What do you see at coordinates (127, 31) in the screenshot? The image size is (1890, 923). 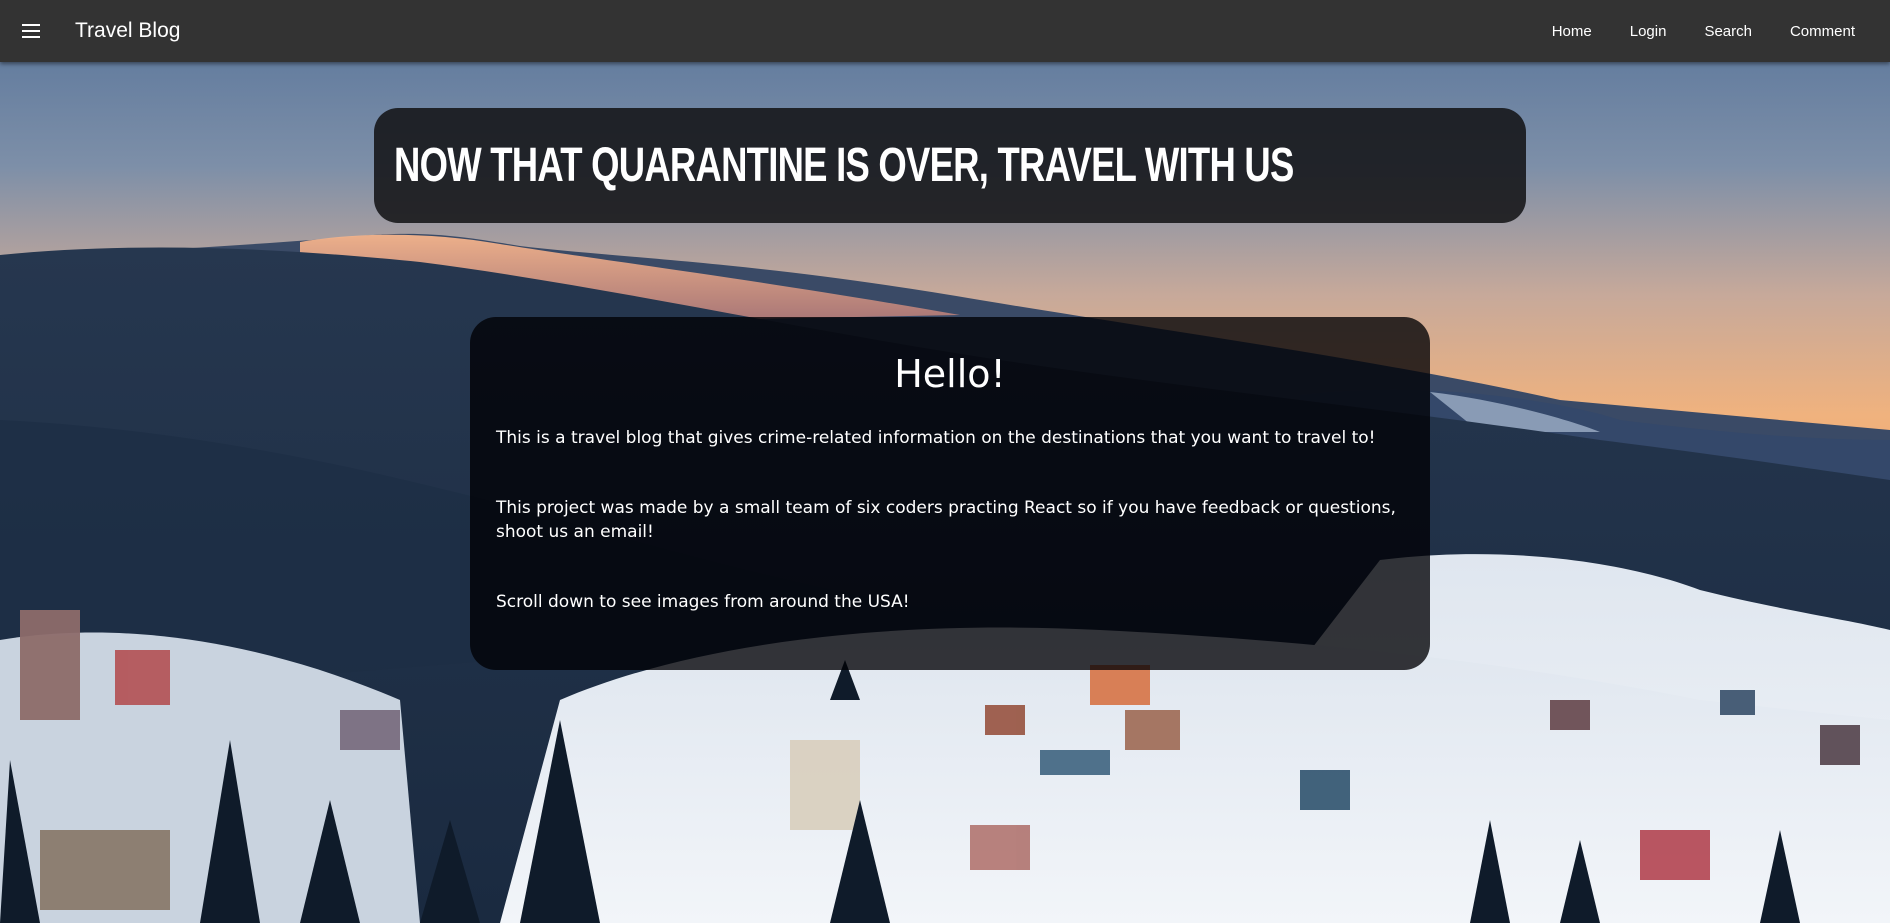 I see `site-title: Travel Blog` at bounding box center [127, 31].